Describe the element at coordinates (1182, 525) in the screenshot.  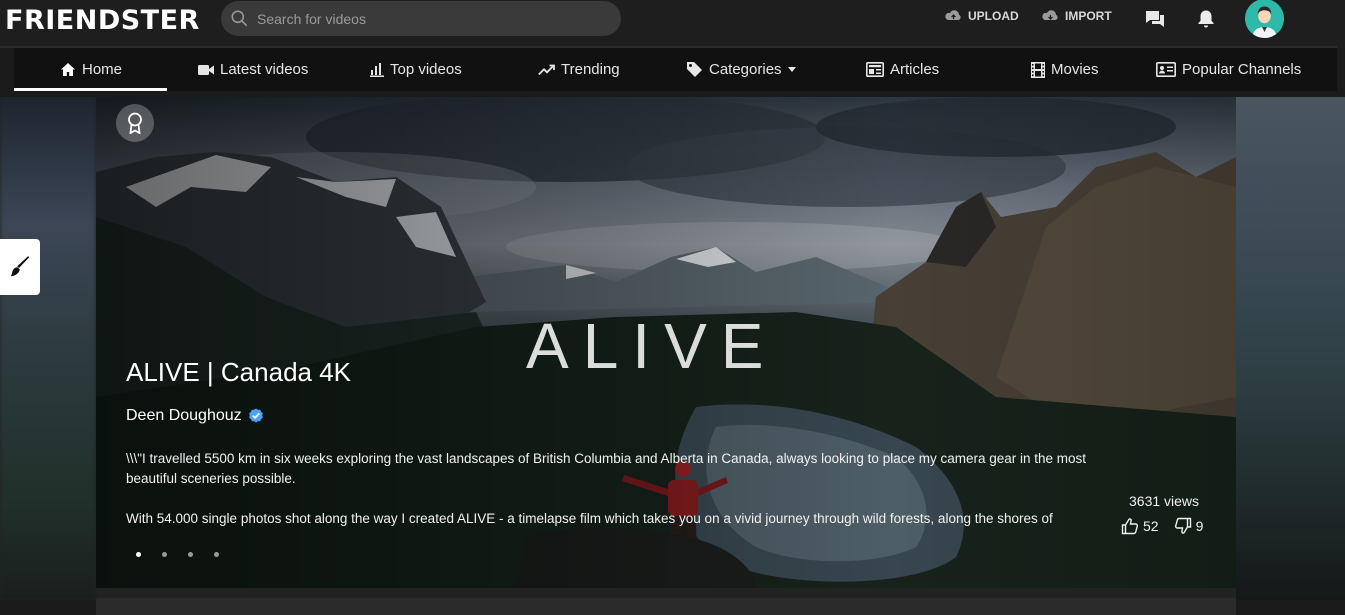
I see `thumbs-down-icon` at that location.